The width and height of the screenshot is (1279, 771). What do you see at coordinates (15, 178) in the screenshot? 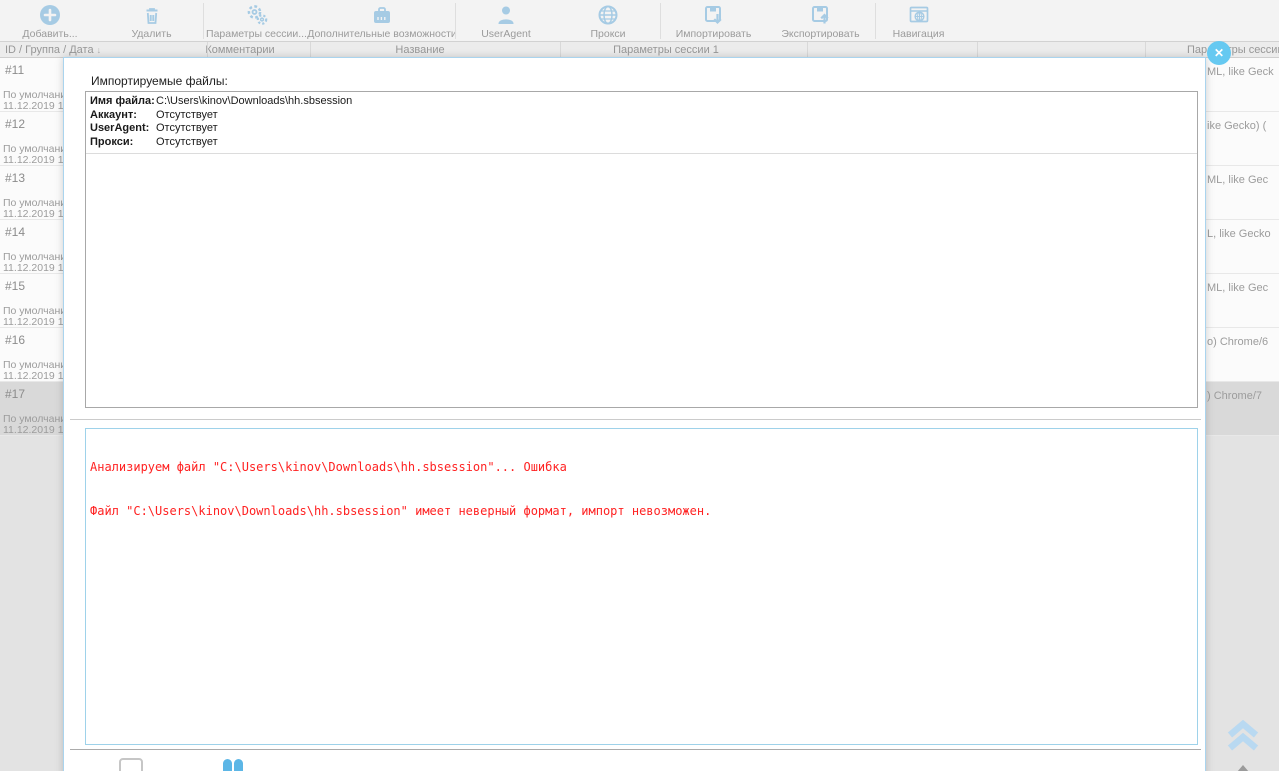
I see `row-id: #13` at bounding box center [15, 178].